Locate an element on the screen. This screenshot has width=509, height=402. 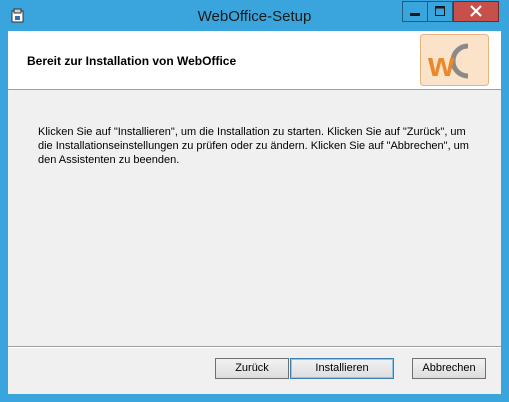
close-icon is located at coordinates (476, 11).